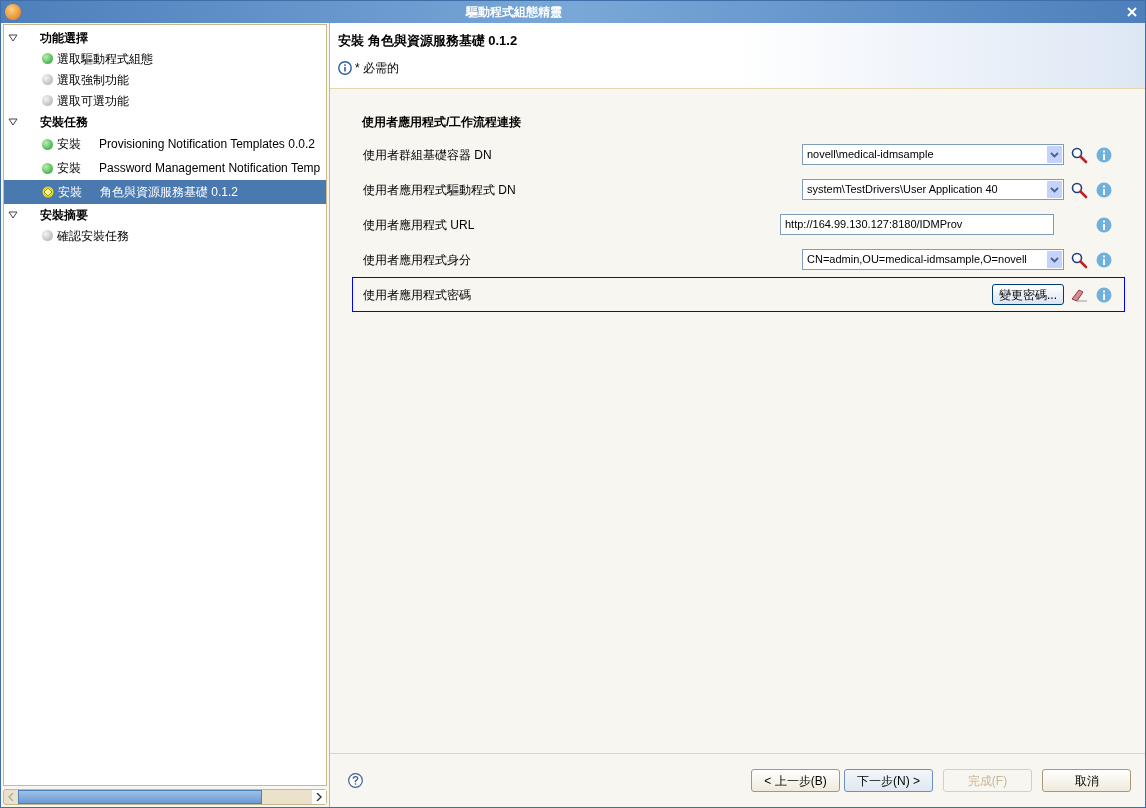 Image resolution: width=1146 pixels, height=808 pixels. What do you see at coordinates (440, 190) in the screenshot?
I see `field-label: 使用者應用程式驅動程式 DN` at bounding box center [440, 190].